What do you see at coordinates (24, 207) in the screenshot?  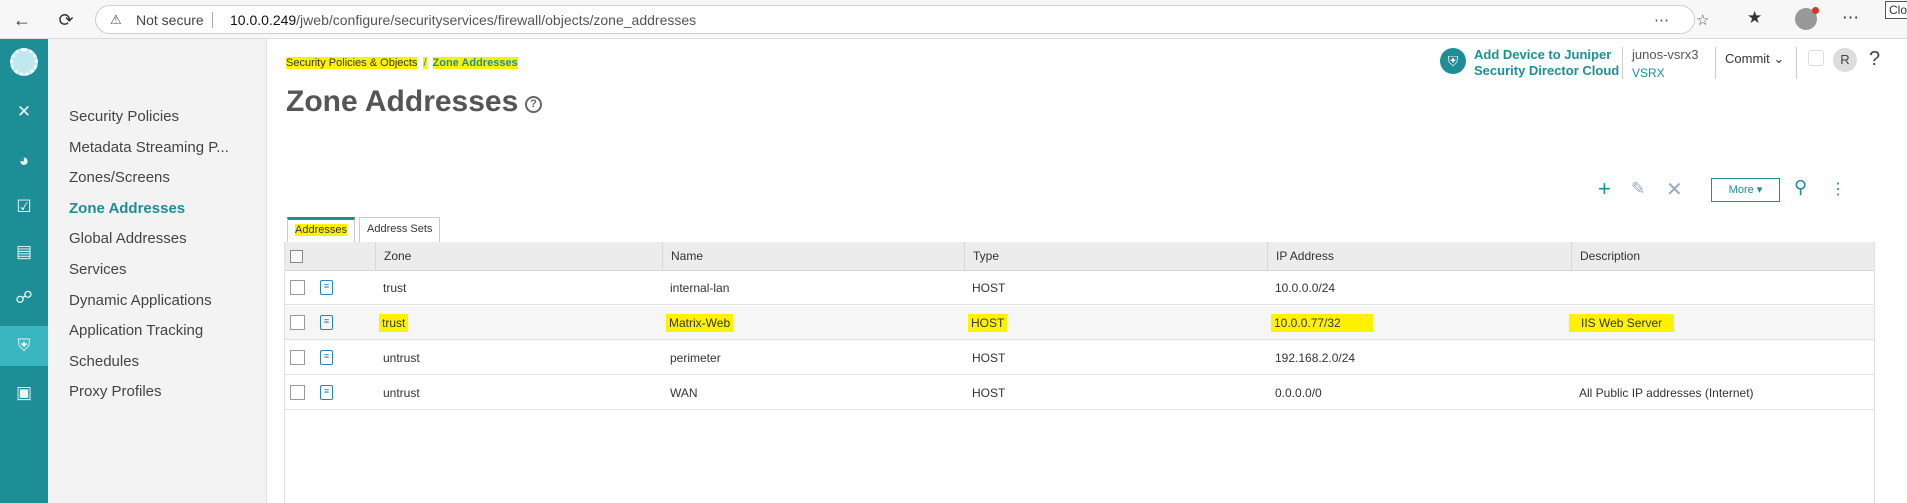 I see `monitor-icon: ☑` at bounding box center [24, 207].